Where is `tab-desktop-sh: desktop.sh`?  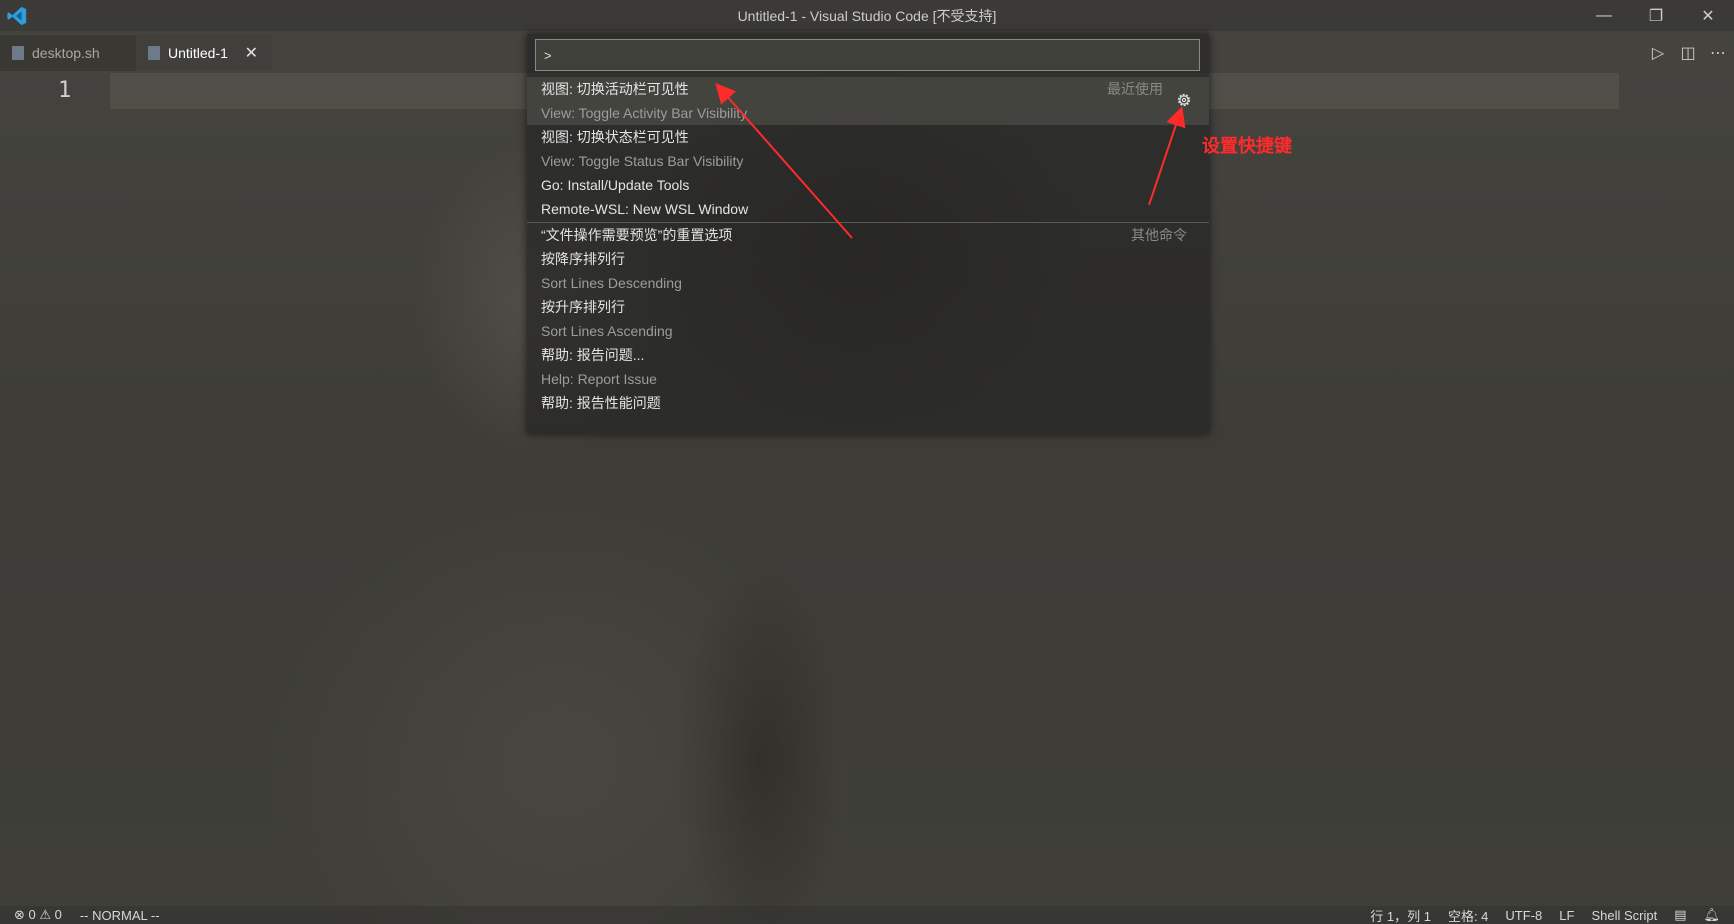
tab-desktop-sh: desktop.sh is located at coordinates (68, 53).